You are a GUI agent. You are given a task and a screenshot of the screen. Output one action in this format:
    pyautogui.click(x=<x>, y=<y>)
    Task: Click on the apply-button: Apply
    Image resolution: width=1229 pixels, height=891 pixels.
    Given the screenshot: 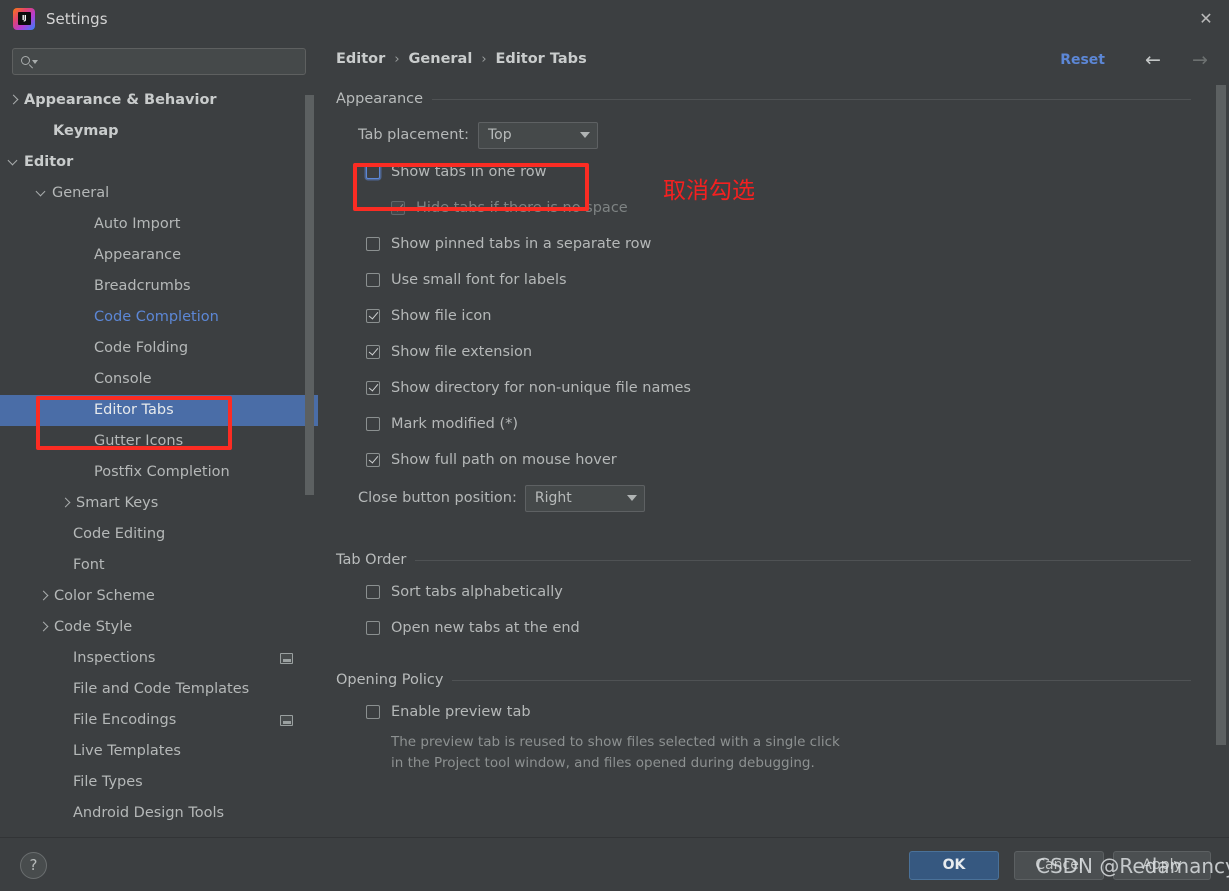 What is the action you would take?
    pyautogui.click(x=1162, y=865)
    